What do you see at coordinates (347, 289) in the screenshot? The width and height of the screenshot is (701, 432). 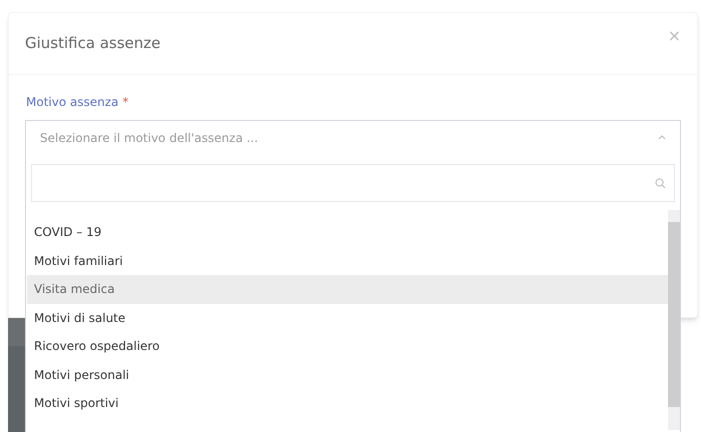 I see `option-item: Visita medica` at bounding box center [347, 289].